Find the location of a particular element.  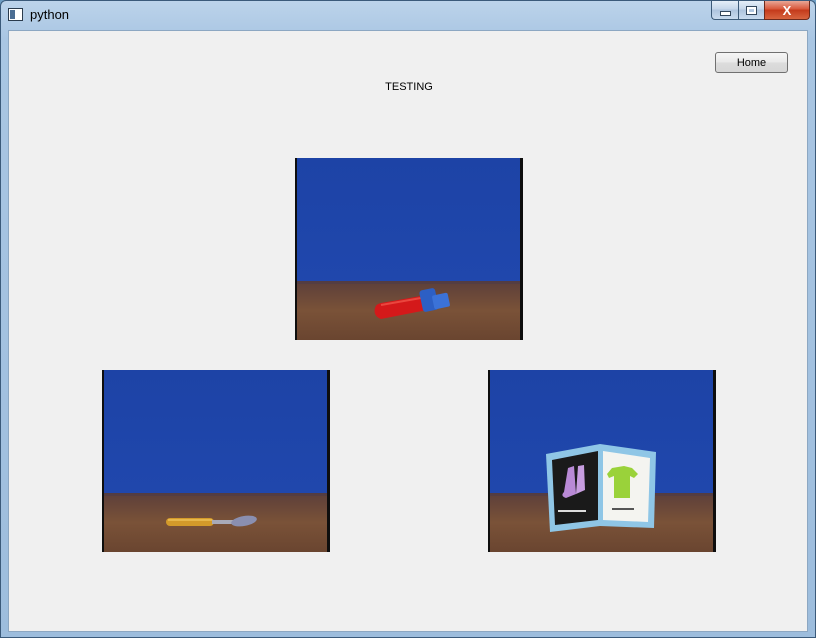

python-window-icon is located at coordinates (15, 14).